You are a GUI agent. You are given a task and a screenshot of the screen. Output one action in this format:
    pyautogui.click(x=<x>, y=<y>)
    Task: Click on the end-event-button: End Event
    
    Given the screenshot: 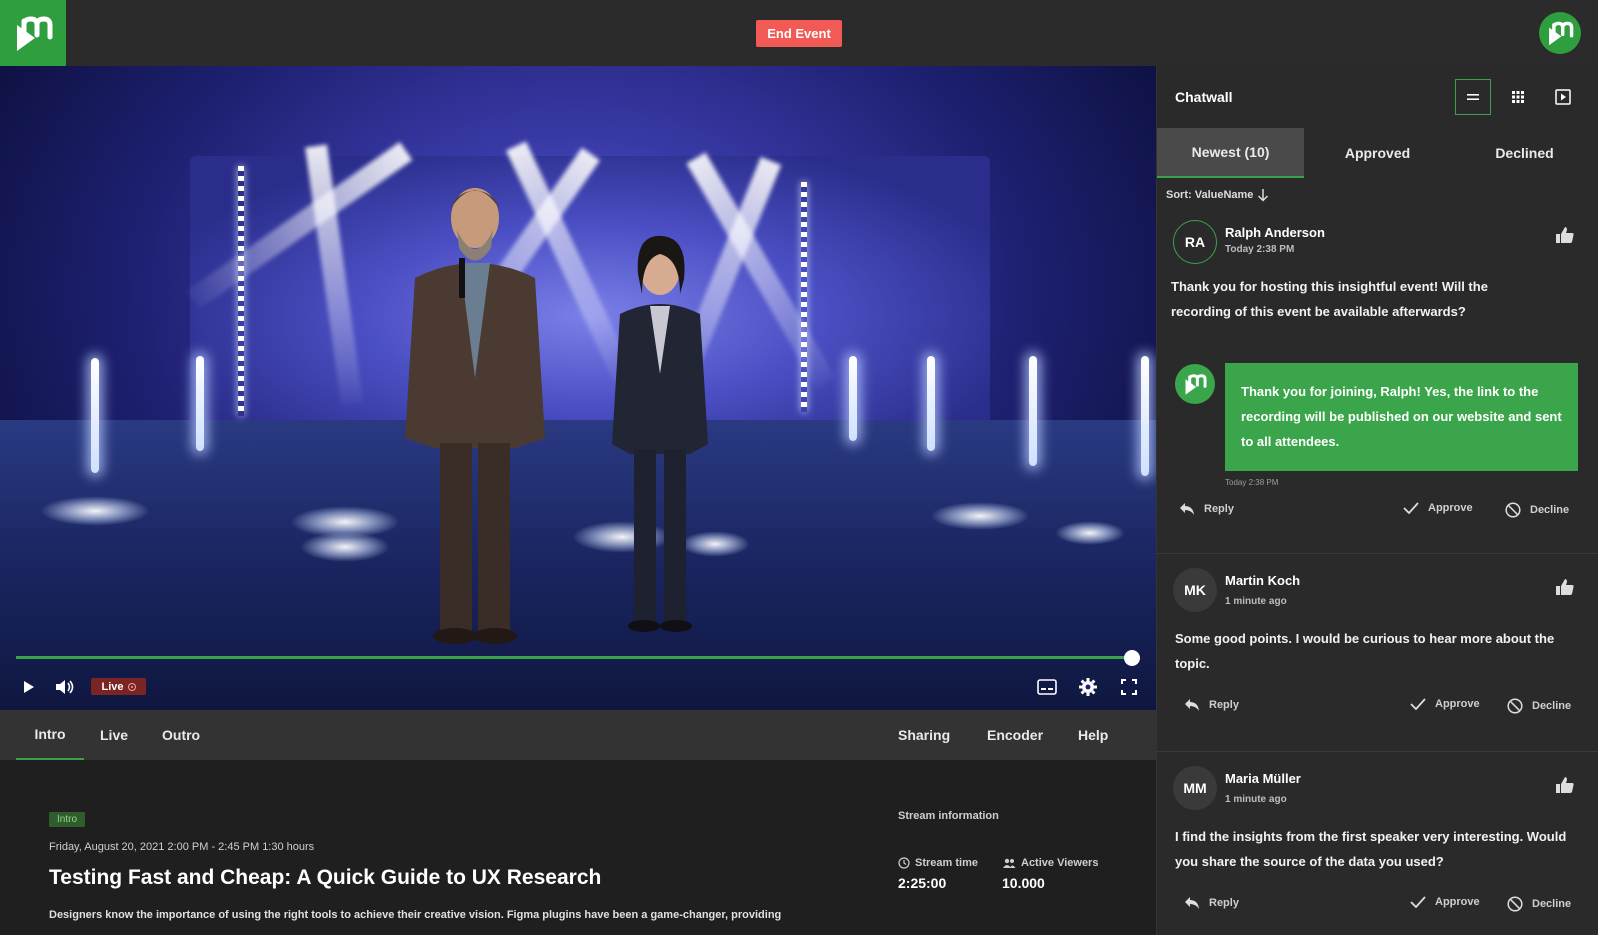 What is the action you would take?
    pyautogui.click(x=799, y=33)
    